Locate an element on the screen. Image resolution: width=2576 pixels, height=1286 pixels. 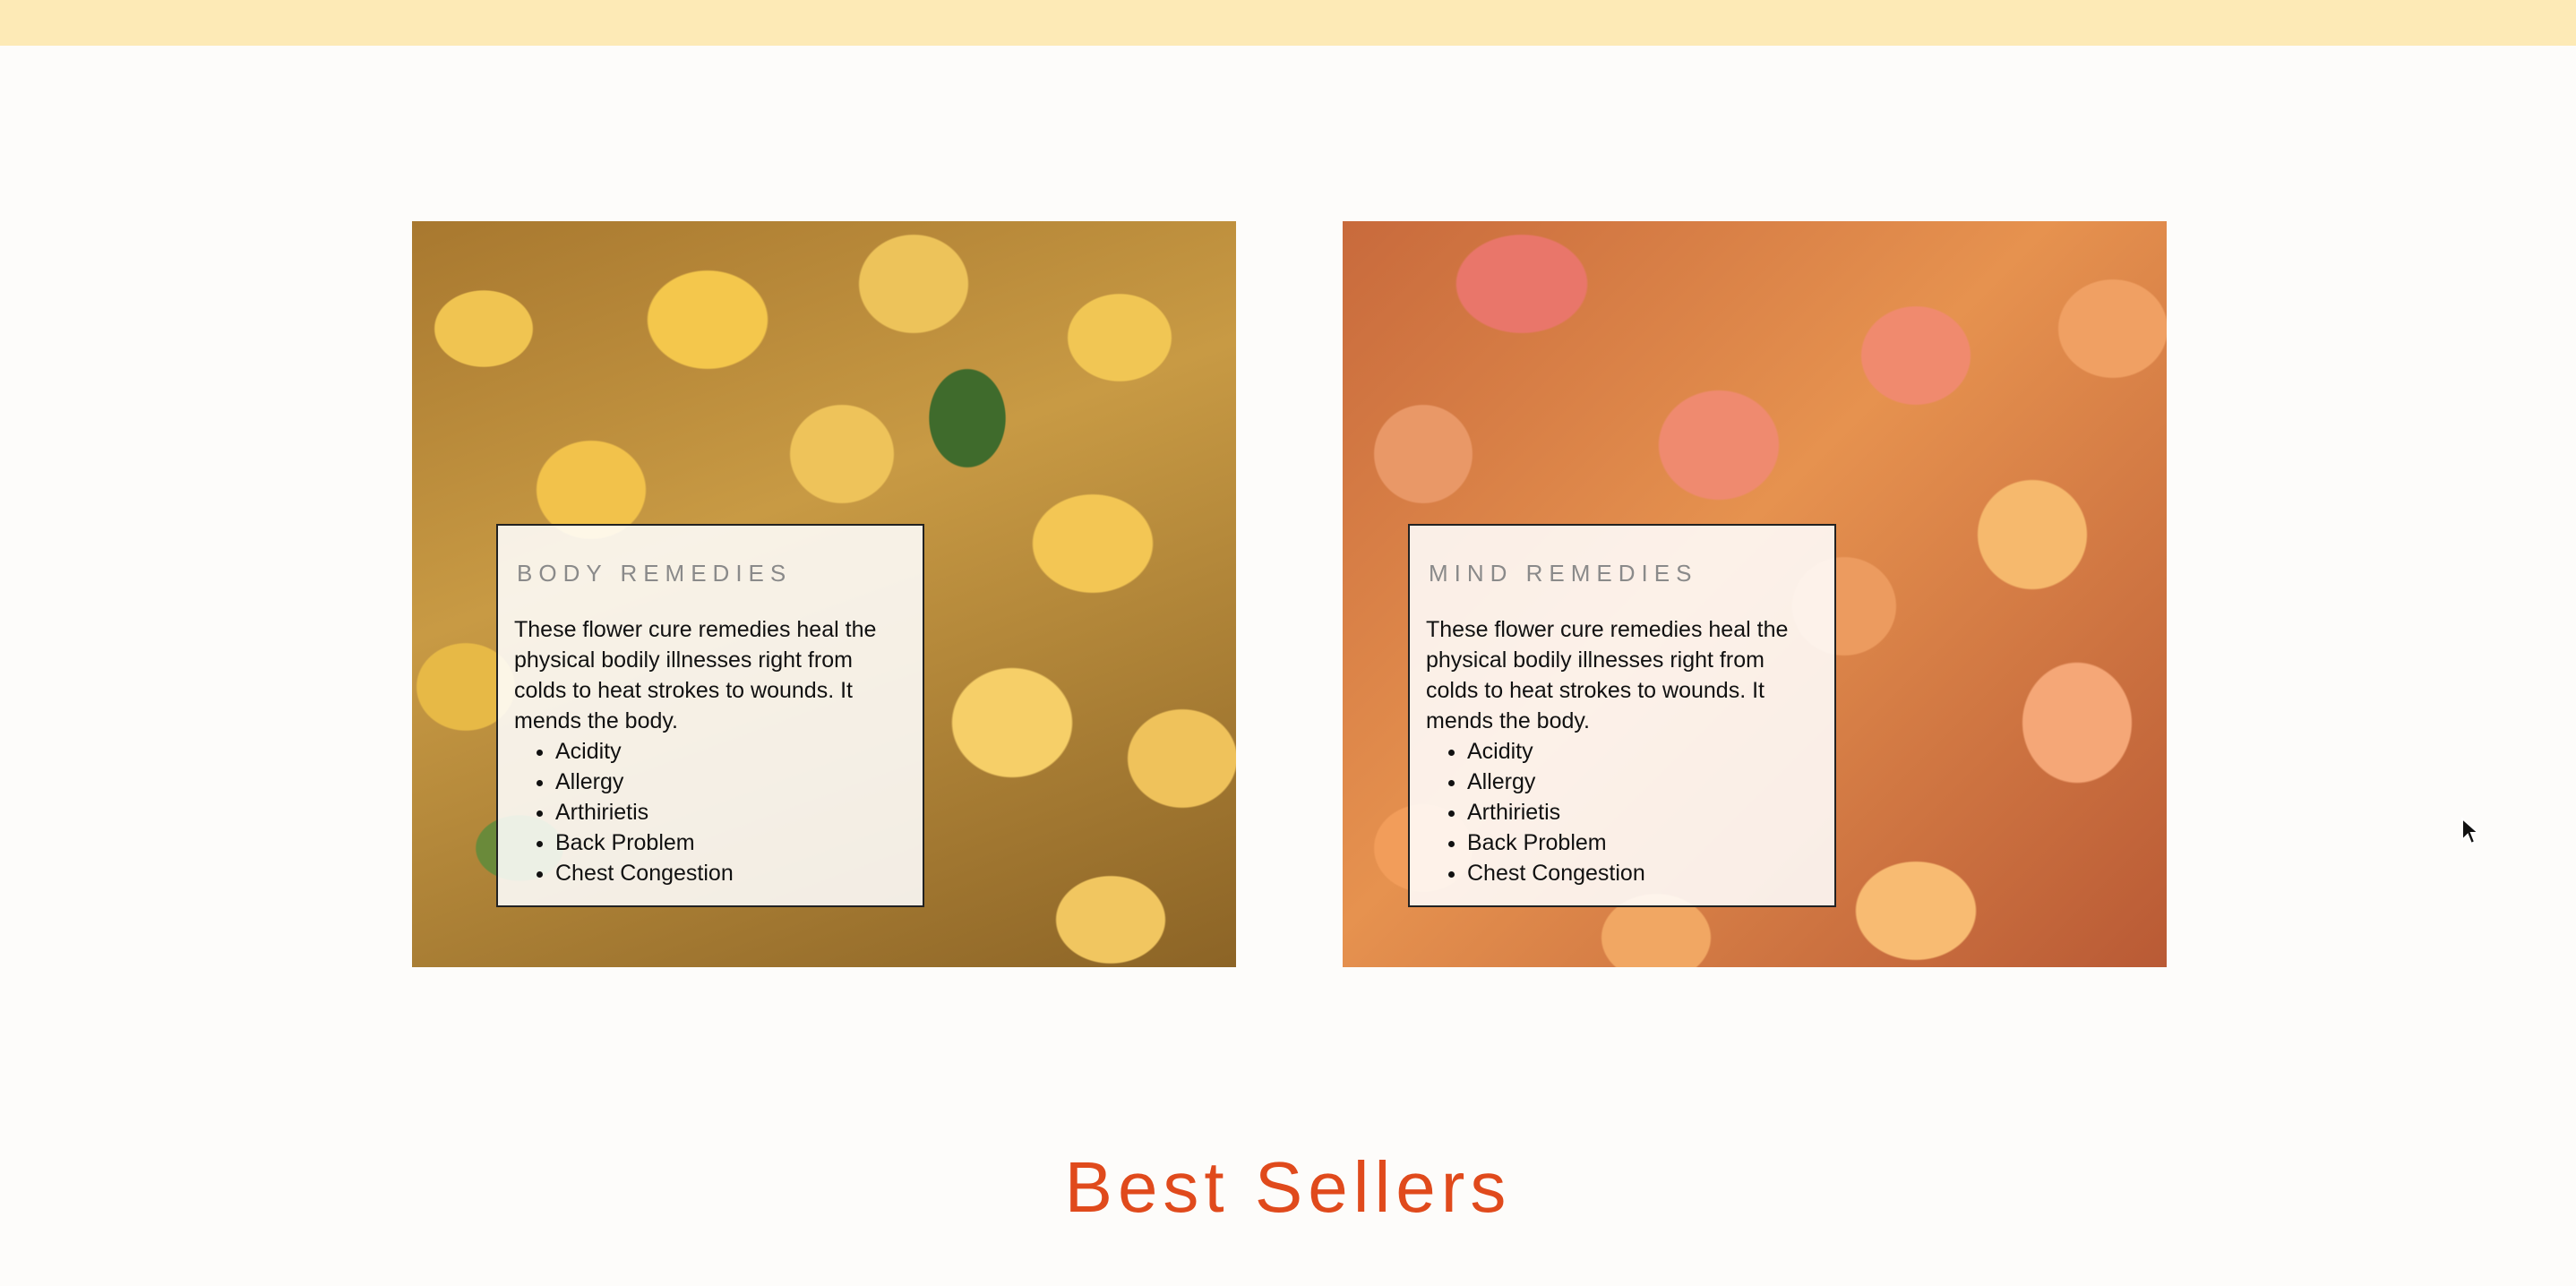
top-banner is located at coordinates (1288, 23).